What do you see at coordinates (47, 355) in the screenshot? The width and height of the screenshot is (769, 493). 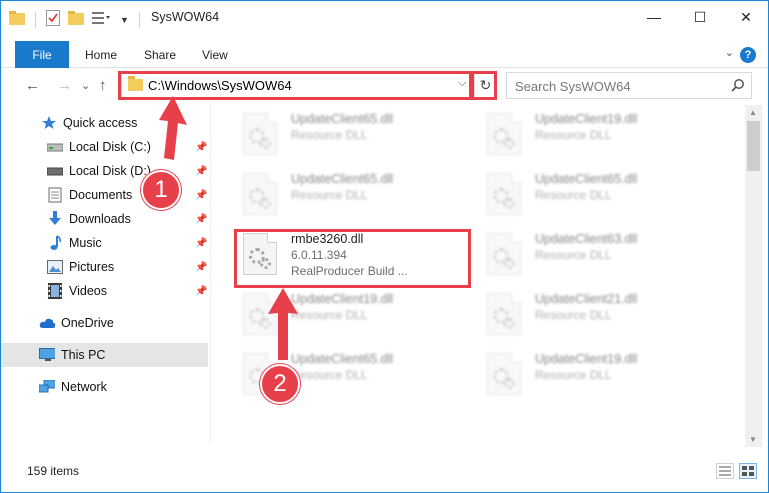 I see `computer-icon` at bounding box center [47, 355].